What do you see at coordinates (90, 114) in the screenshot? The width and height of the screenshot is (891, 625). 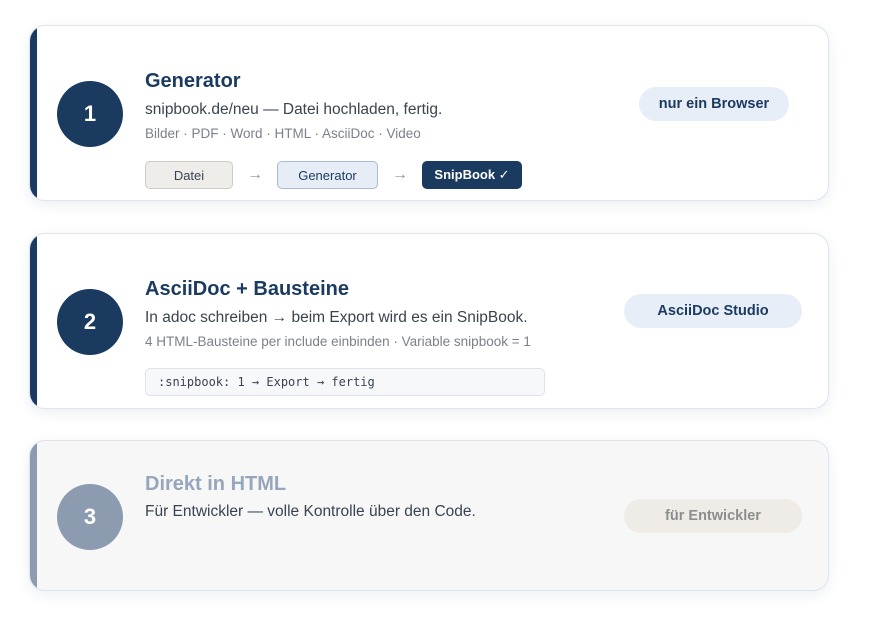 I see `step-number-badge: 1` at bounding box center [90, 114].